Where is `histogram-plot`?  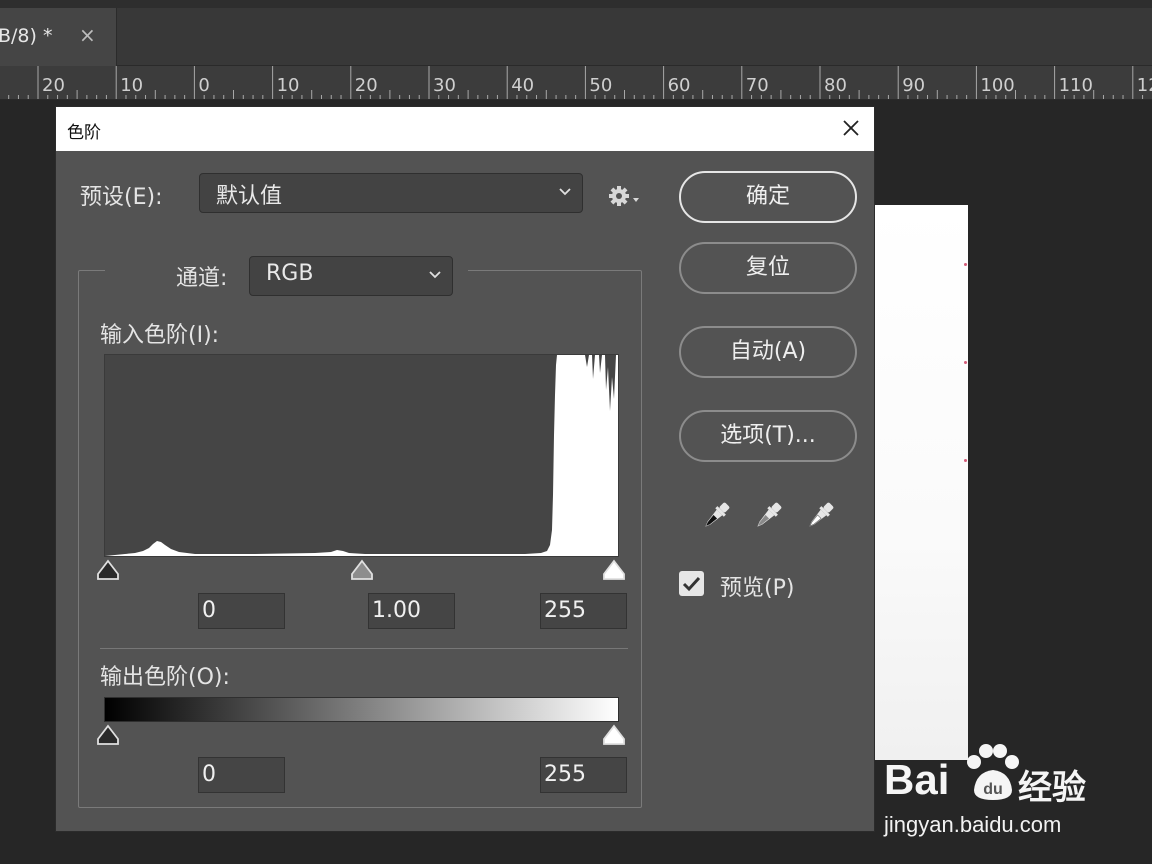
histogram-plot is located at coordinates (361, 455).